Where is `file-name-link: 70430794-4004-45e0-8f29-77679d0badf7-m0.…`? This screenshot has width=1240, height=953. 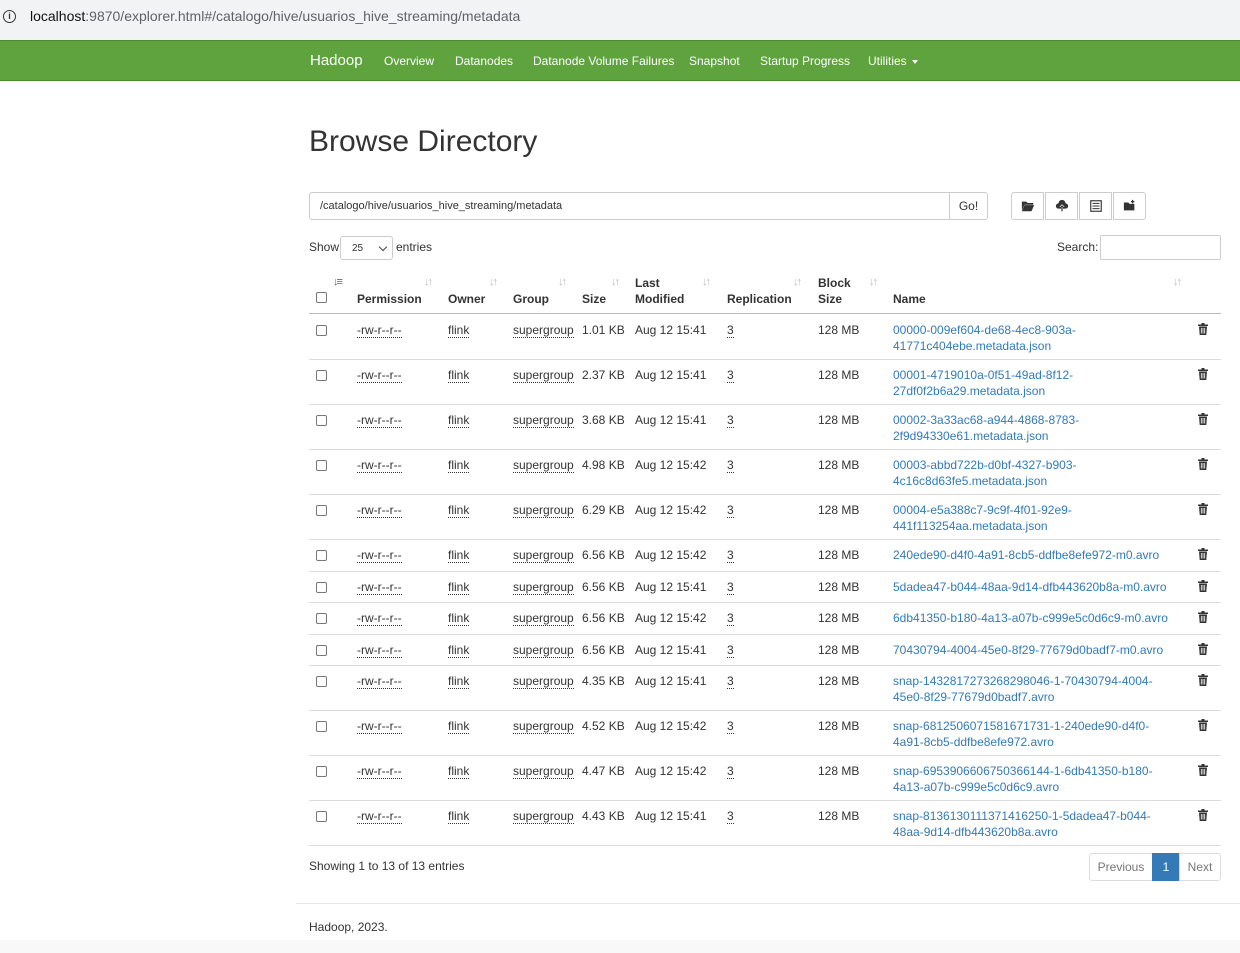 file-name-link: 70430794-4004-45e0-8f29-77679d0badf7-m0.… is located at coordinates (1033, 650).